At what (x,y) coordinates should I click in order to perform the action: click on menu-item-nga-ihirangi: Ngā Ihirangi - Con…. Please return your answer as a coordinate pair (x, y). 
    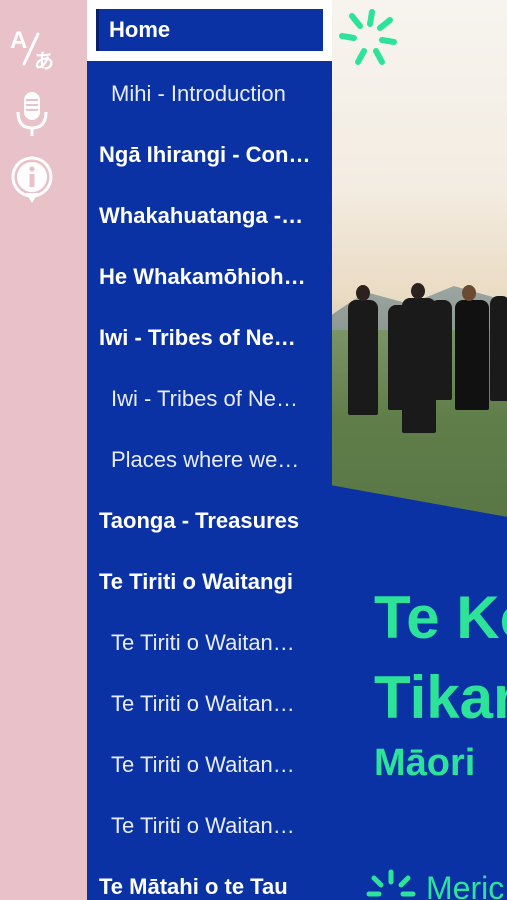
    Looking at the image, I should click on (209, 154).